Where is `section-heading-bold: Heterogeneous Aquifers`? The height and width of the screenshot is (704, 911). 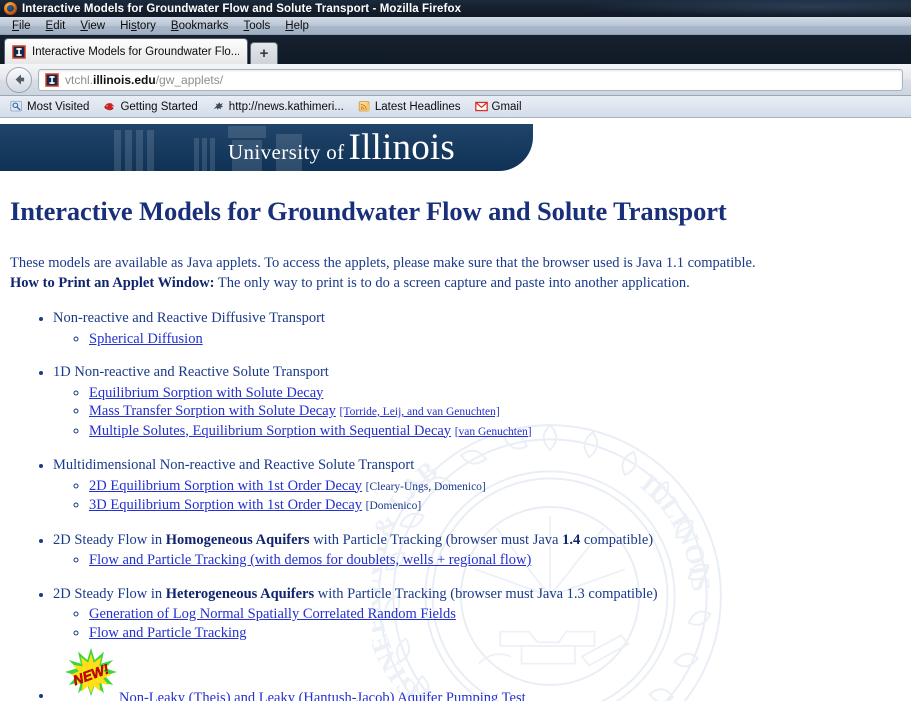 section-heading-bold: Heterogeneous Aquifers is located at coordinates (240, 593).